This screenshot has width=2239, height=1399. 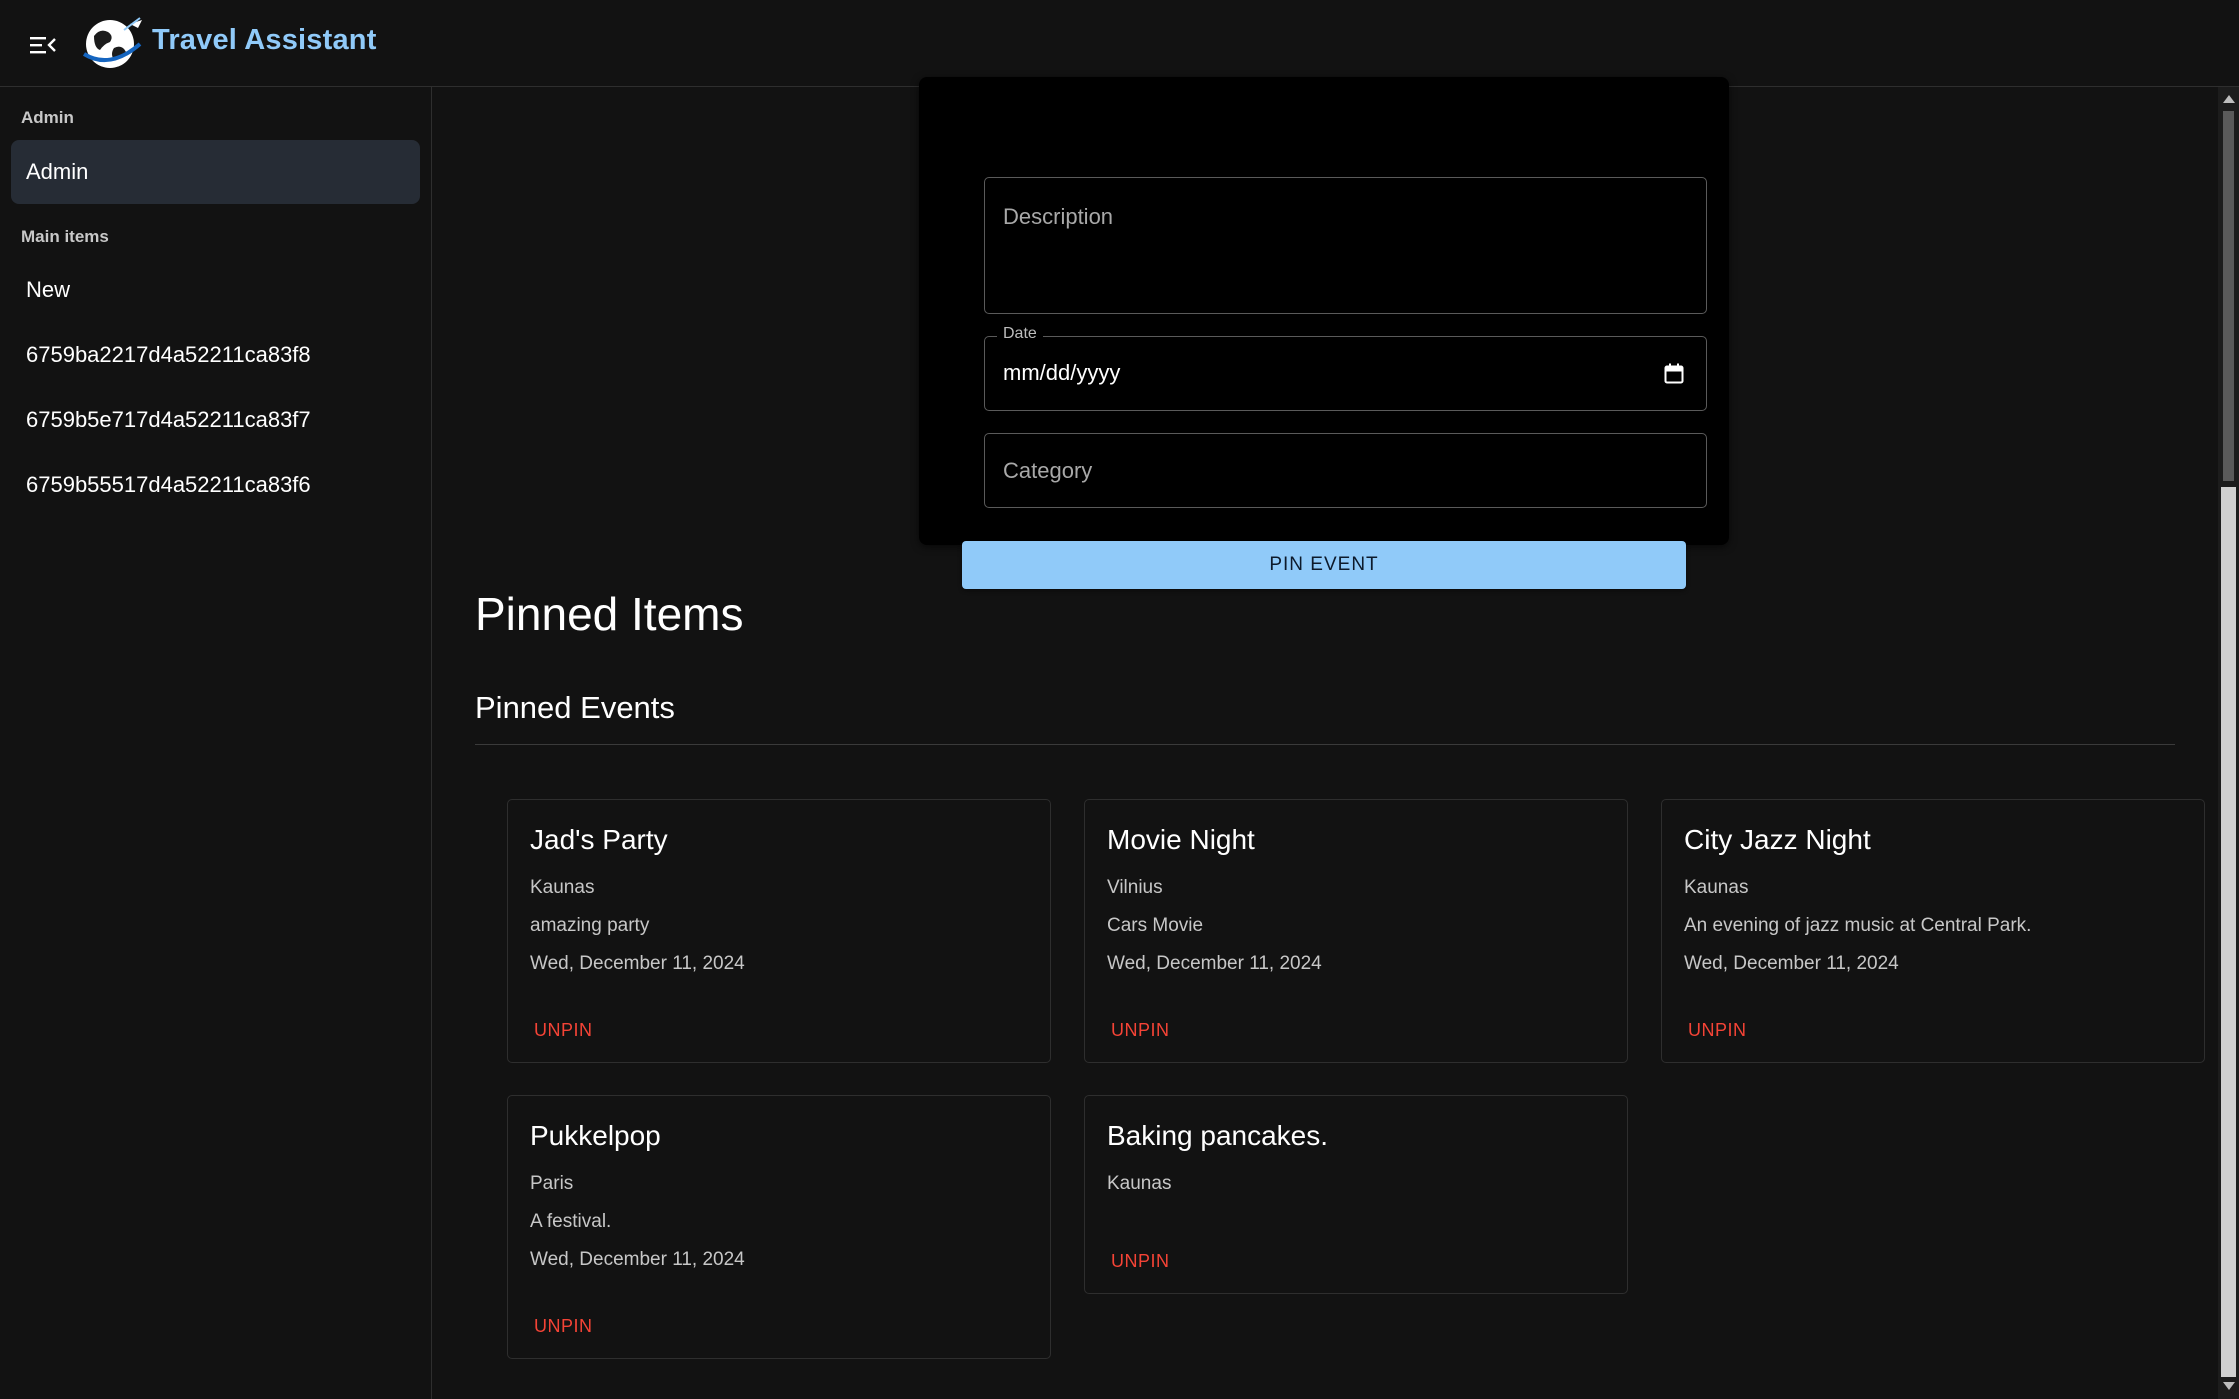 I want to click on scroll-up-arrow-icon, so click(x=2229, y=99).